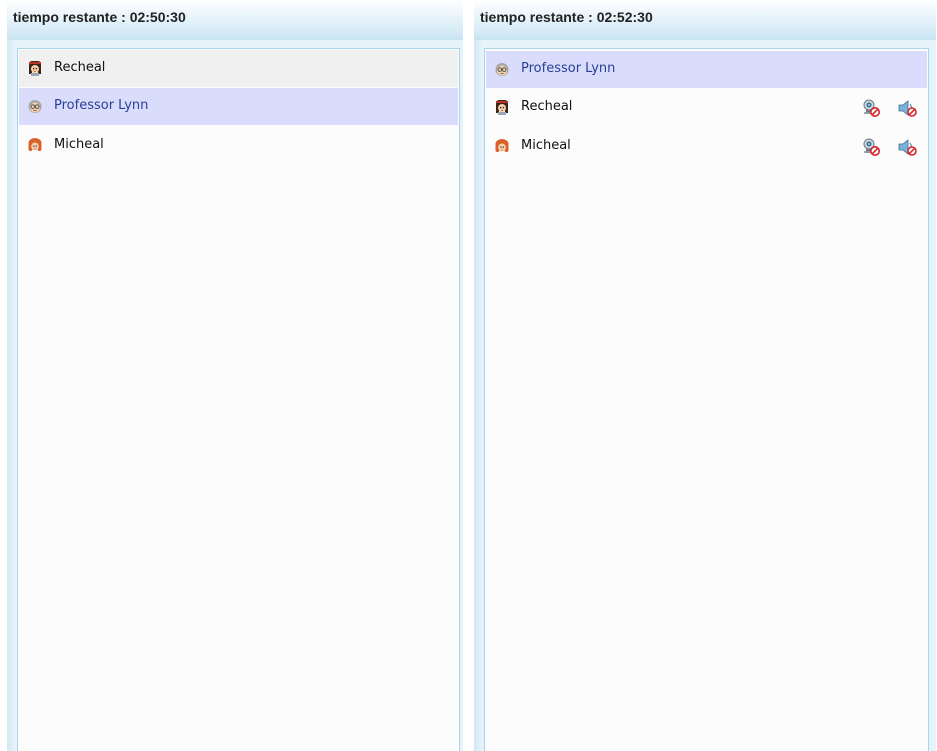  What do you see at coordinates (566, 17) in the screenshot?
I see `time-remaining-label: tiempo restante : 02:52:30` at bounding box center [566, 17].